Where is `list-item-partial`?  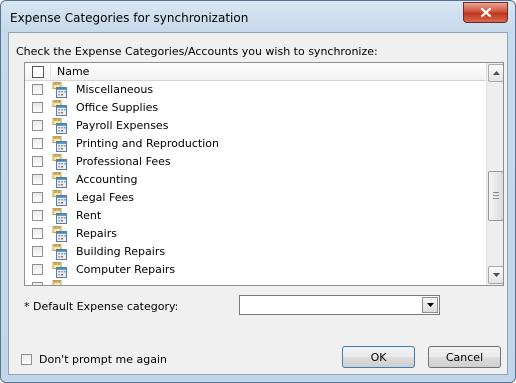
list-item-partial is located at coordinates (255, 282).